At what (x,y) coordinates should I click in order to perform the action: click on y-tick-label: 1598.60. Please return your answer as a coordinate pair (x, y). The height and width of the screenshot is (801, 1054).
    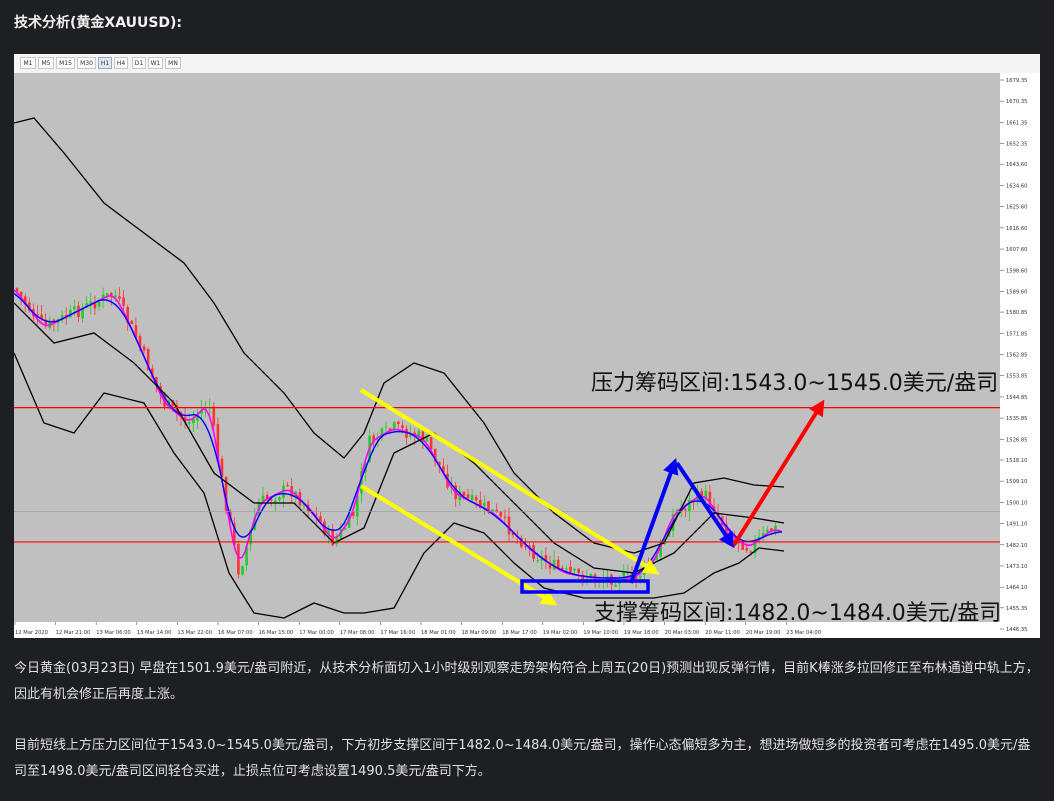
    Looking at the image, I should click on (1016, 271).